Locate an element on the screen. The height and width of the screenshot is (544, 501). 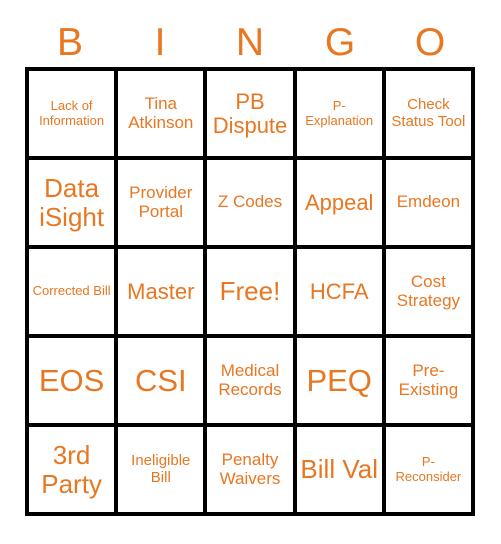
bingo-cell-n4: Medical Records is located at coordinates (252, 382).